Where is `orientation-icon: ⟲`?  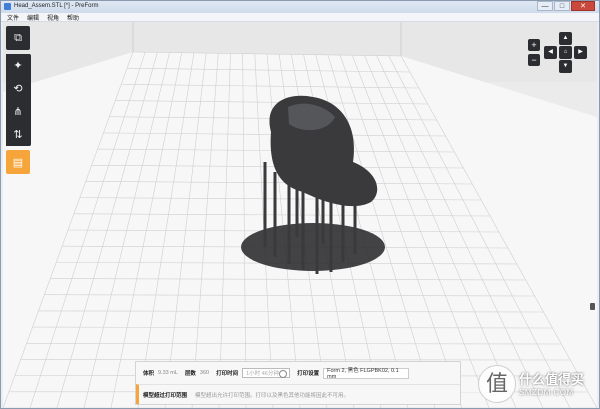
orientation-icon: ⟲ is located at coordinates (18, 89).